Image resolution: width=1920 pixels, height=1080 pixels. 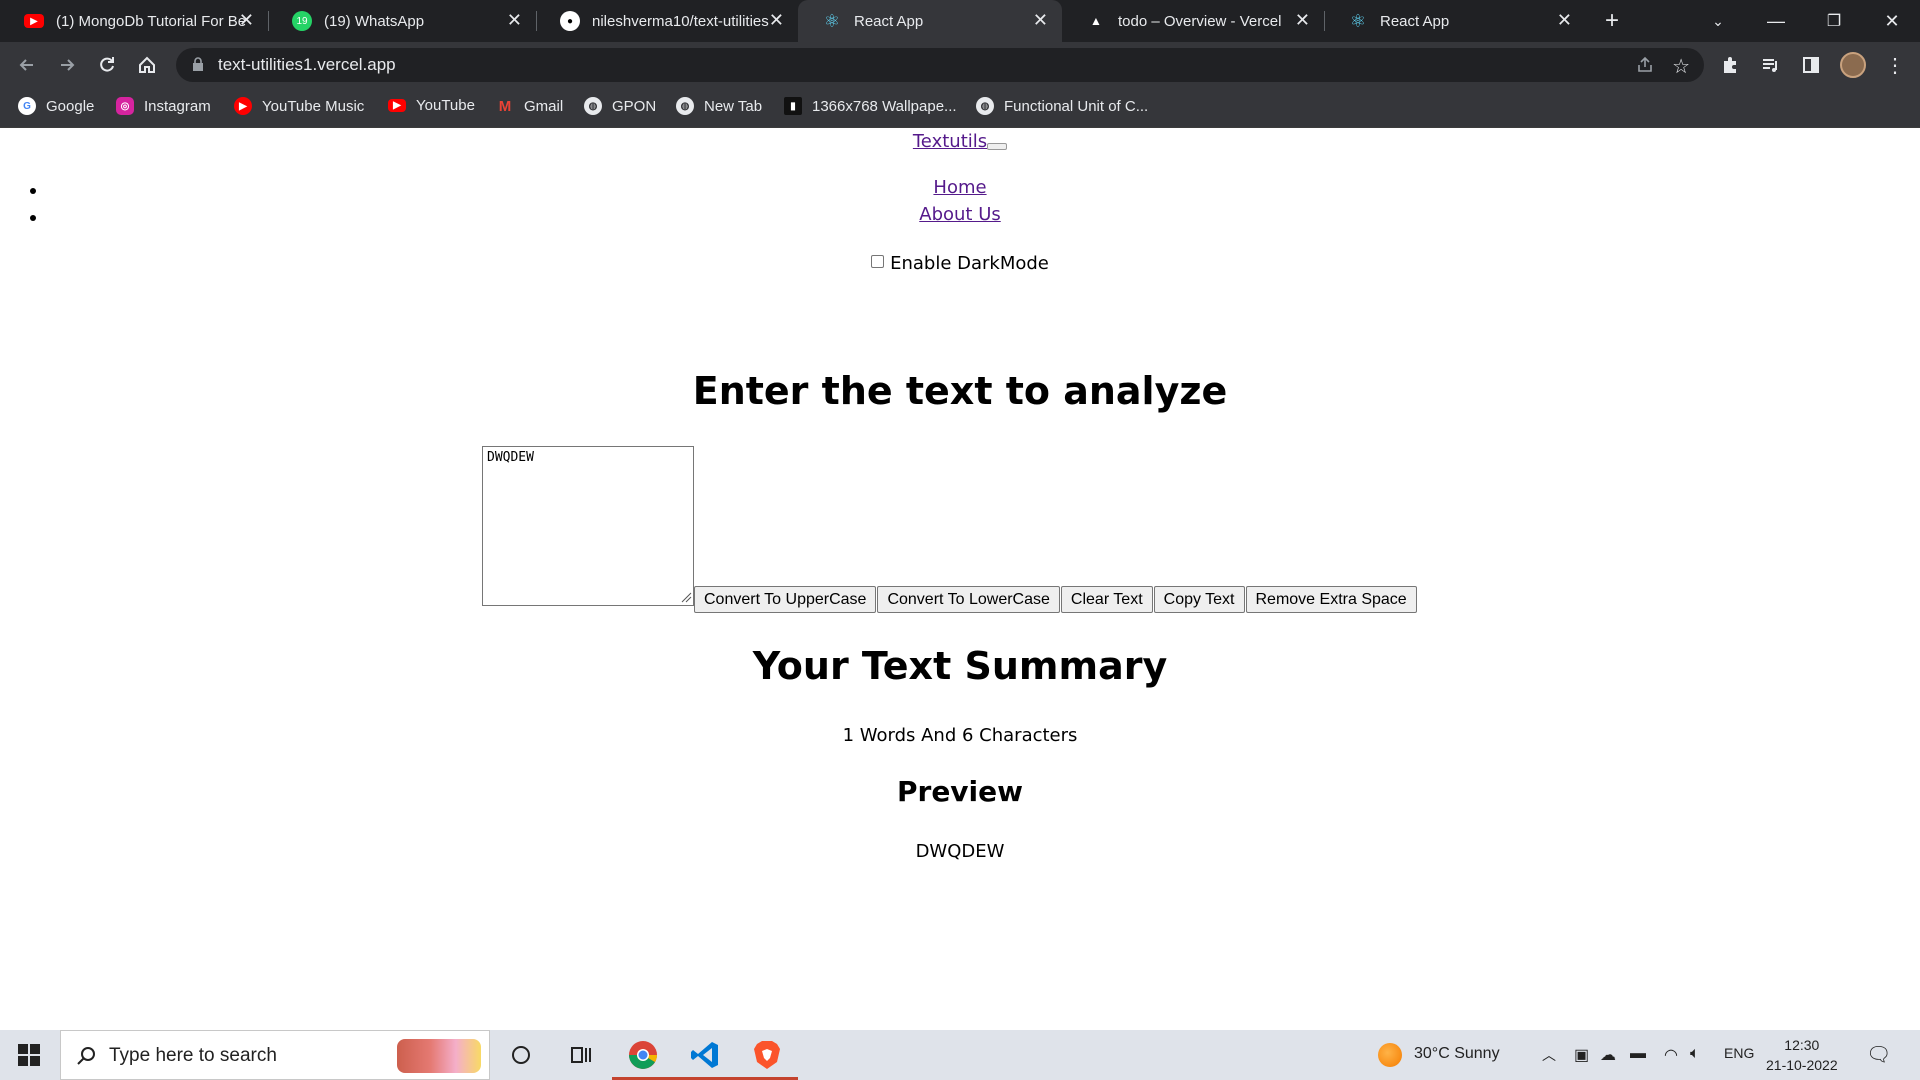 What do you see at coordinates (1612, 21) in the screenshot?
I see `new-tab-button: +` at bounding box center [1612, 21].